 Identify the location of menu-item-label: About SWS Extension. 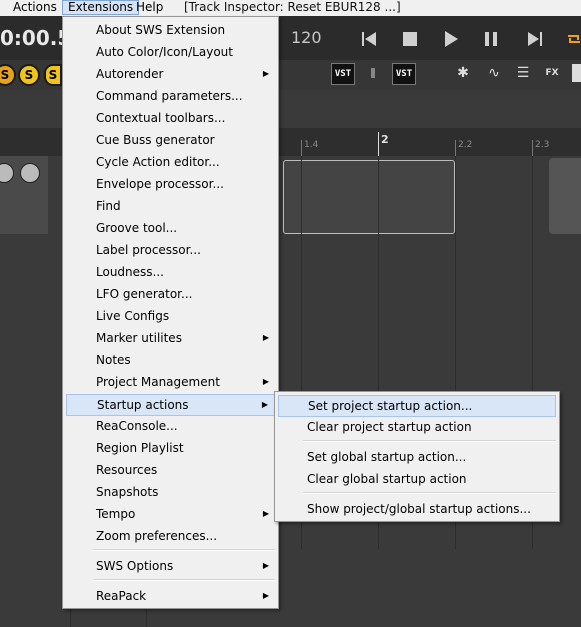
(161, 30).